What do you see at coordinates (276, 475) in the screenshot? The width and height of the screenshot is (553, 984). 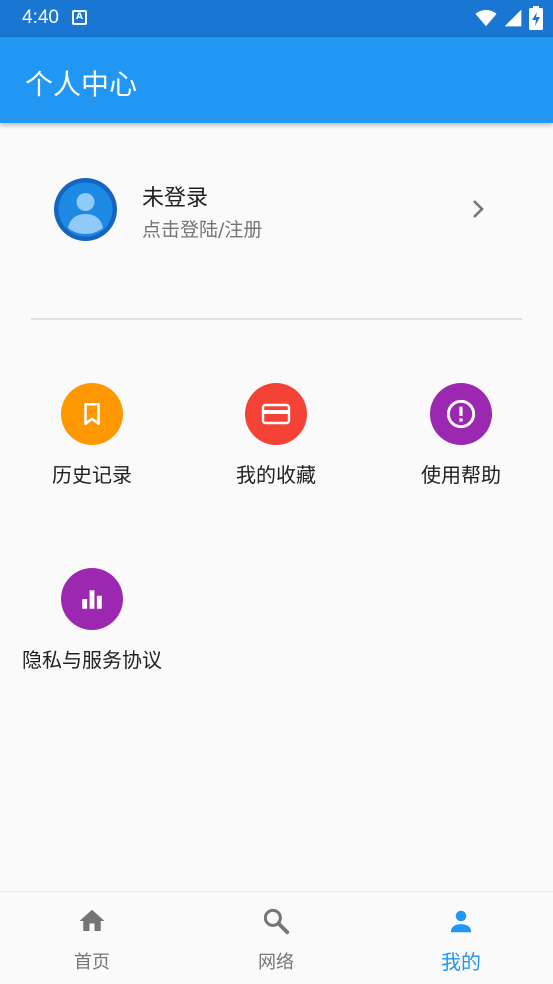 I see `menu-label: 我的收藏` at bounding box center [276, 475].